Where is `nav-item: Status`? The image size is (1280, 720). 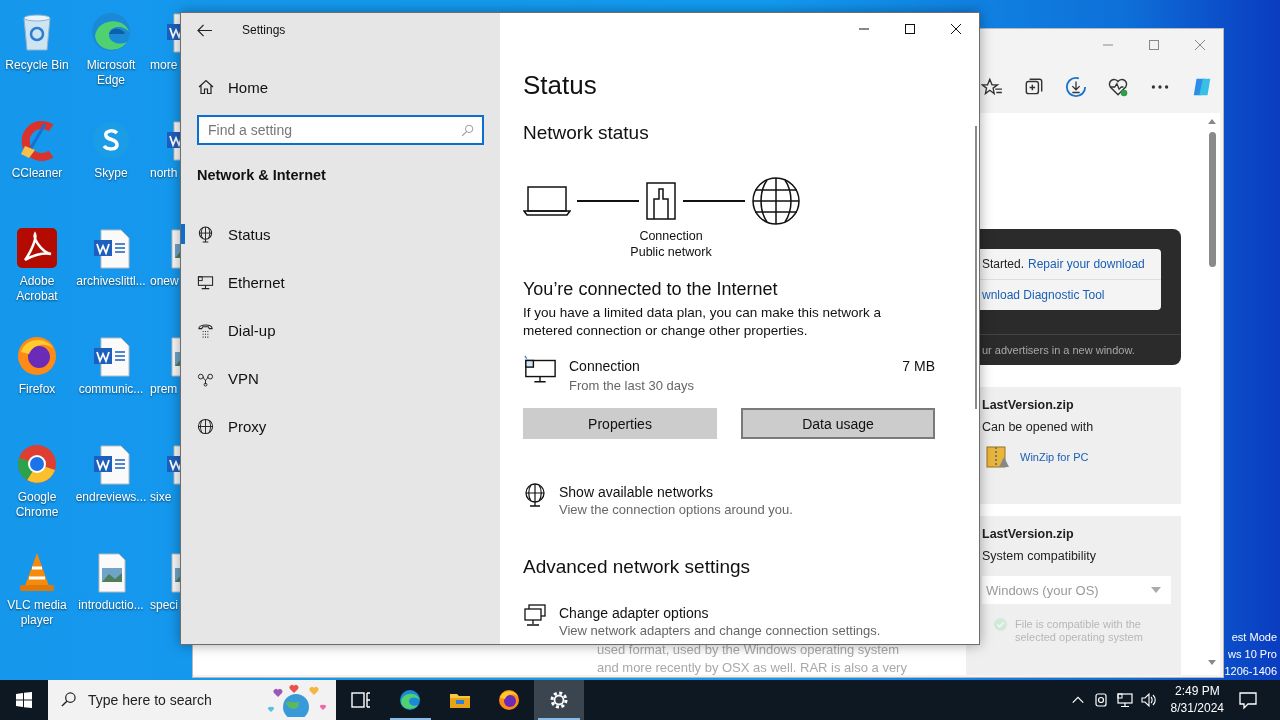 nav-item: Status is located at coordinates (340, 234).